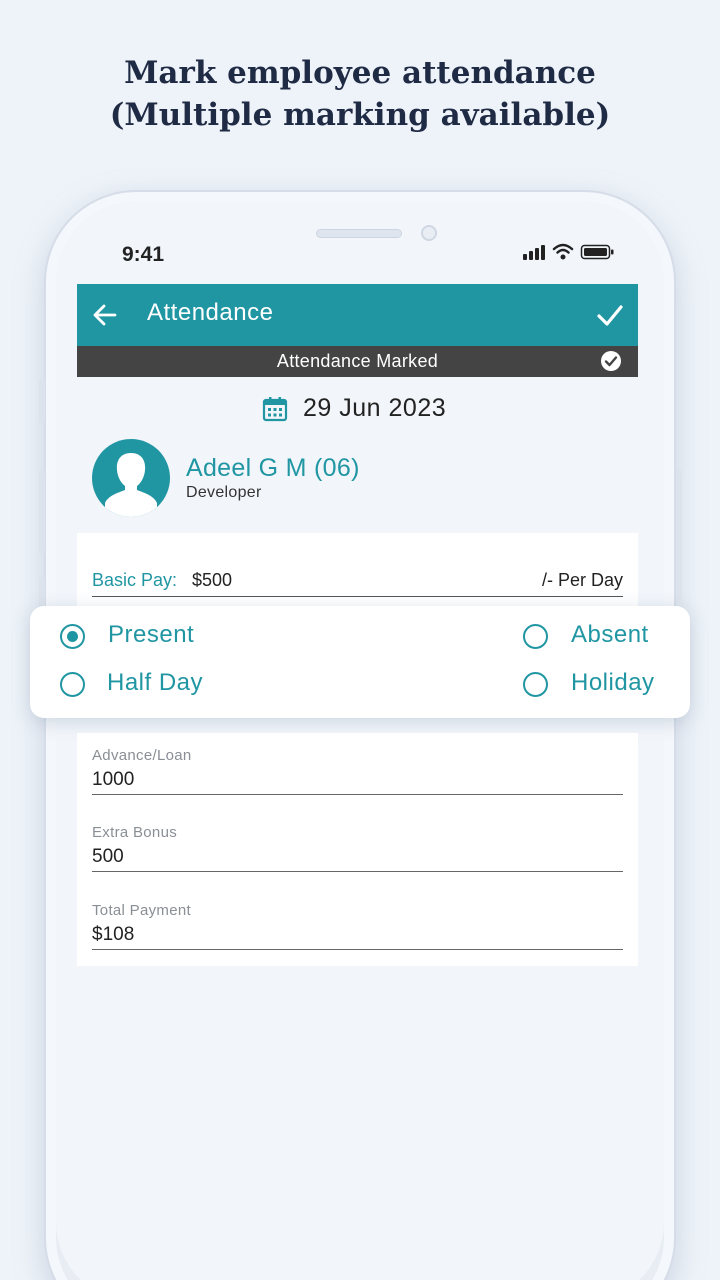  What do you see at coordinates (142, 755) in the screenshot?
I see `advance-loan-label: Advance/Loan` at bounding box center [142, 755].